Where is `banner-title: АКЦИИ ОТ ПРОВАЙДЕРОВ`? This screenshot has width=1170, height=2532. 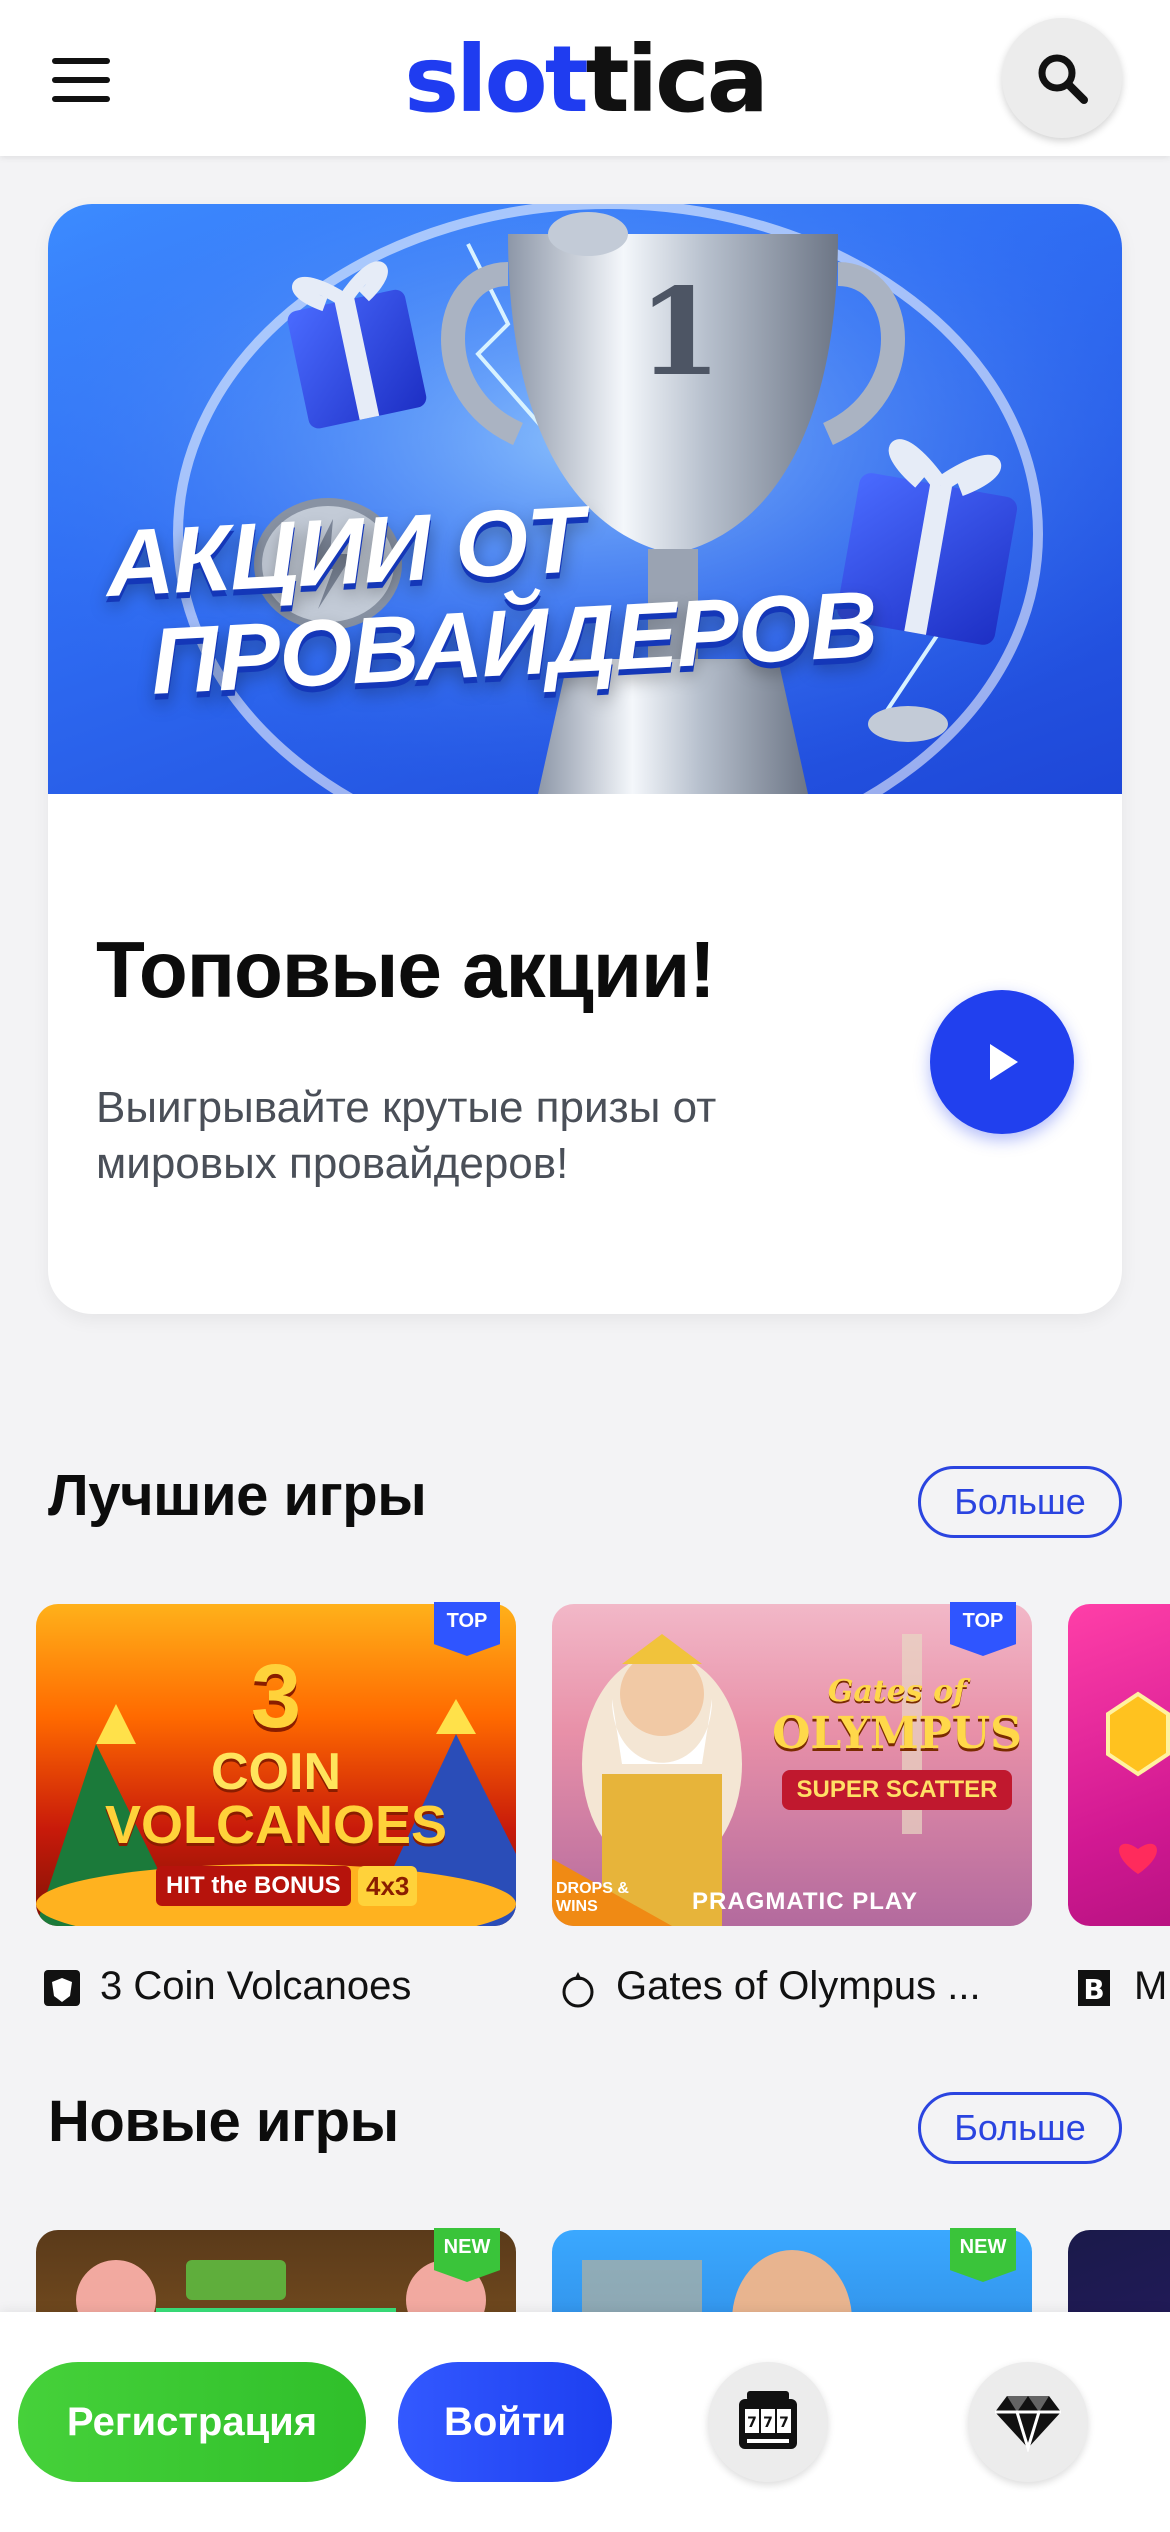 banner-title: АКЦИИ ОТ ПРОВАЙДЕРОВ is located at coordinates (491, 594).